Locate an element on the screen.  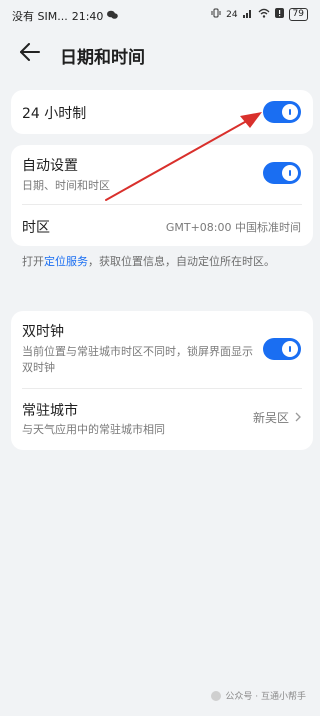
home-city-sublabel: 与天气应用中的常驻城市相同 is located at coordinates (93, 429).